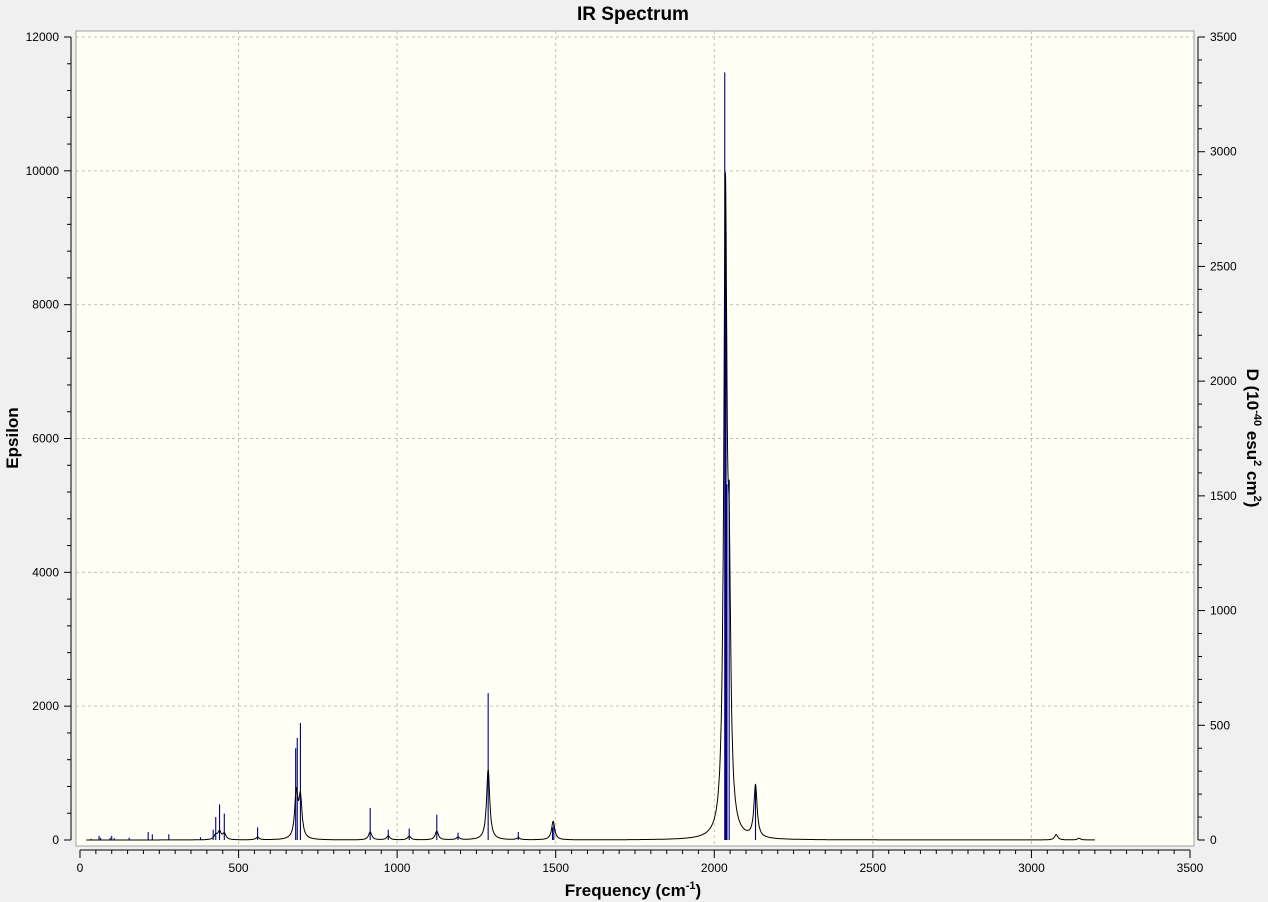 This screenshot has width=1268, height=902. What do you see at coordinates (1031, 868) in the screenshot?
I see `x-tick-label: 3000` at bounding box center [1031, 868].